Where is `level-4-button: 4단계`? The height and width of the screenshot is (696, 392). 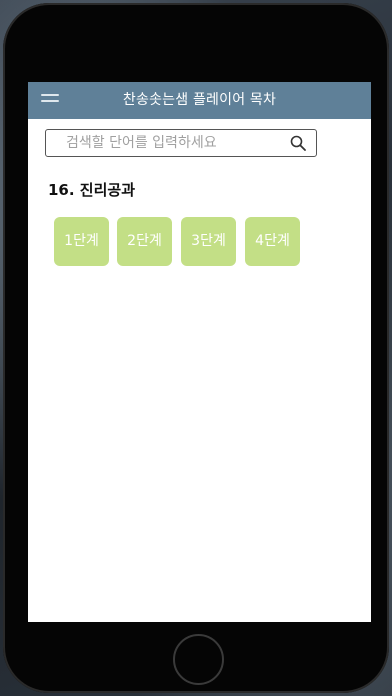
level-4-button: 4단계 is located at coordinates (272, 241).